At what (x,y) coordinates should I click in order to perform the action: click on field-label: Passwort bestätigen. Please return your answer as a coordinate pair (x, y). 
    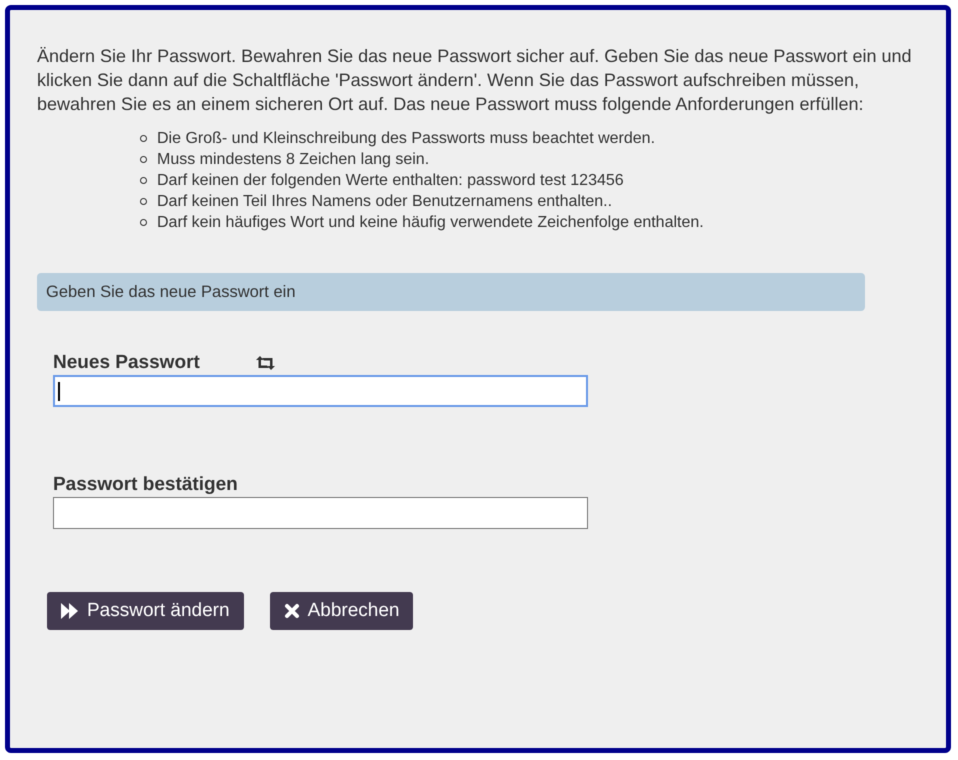
    Looking at the image, I should click on (145, 485).